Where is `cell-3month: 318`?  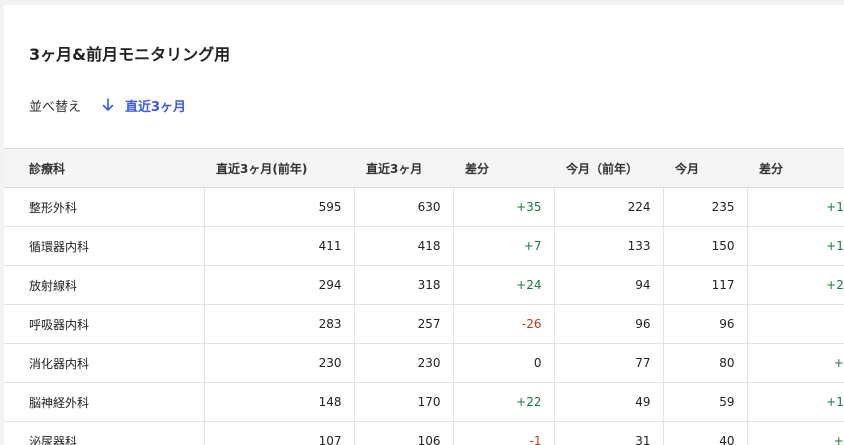
cell-3month: 318 is located at coordinates (404, 285).